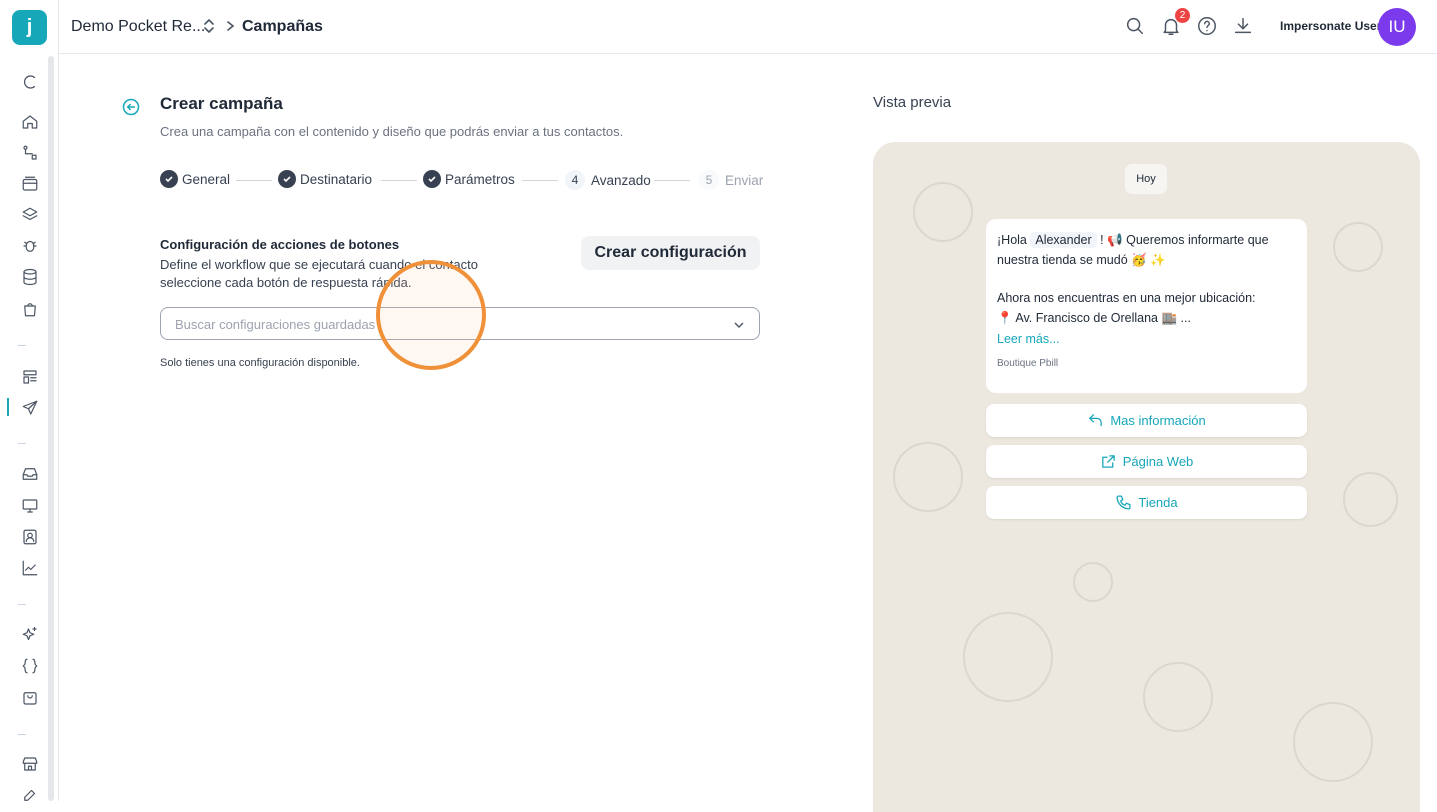 Image resolution: width=1437 pixels, height=812 pixels. Describe the element at coordinates (29, 27) in the screenshot. I see `app-logo: j` at that location.